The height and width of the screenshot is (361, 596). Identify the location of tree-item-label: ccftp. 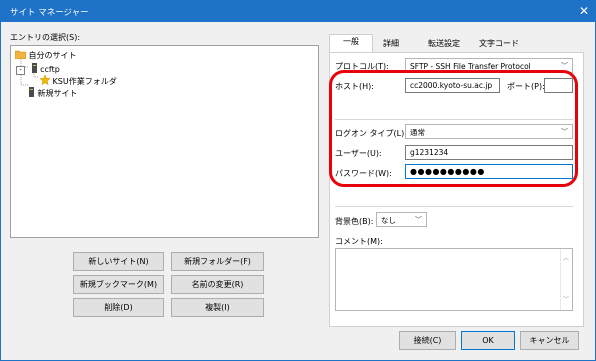
(50, 69).